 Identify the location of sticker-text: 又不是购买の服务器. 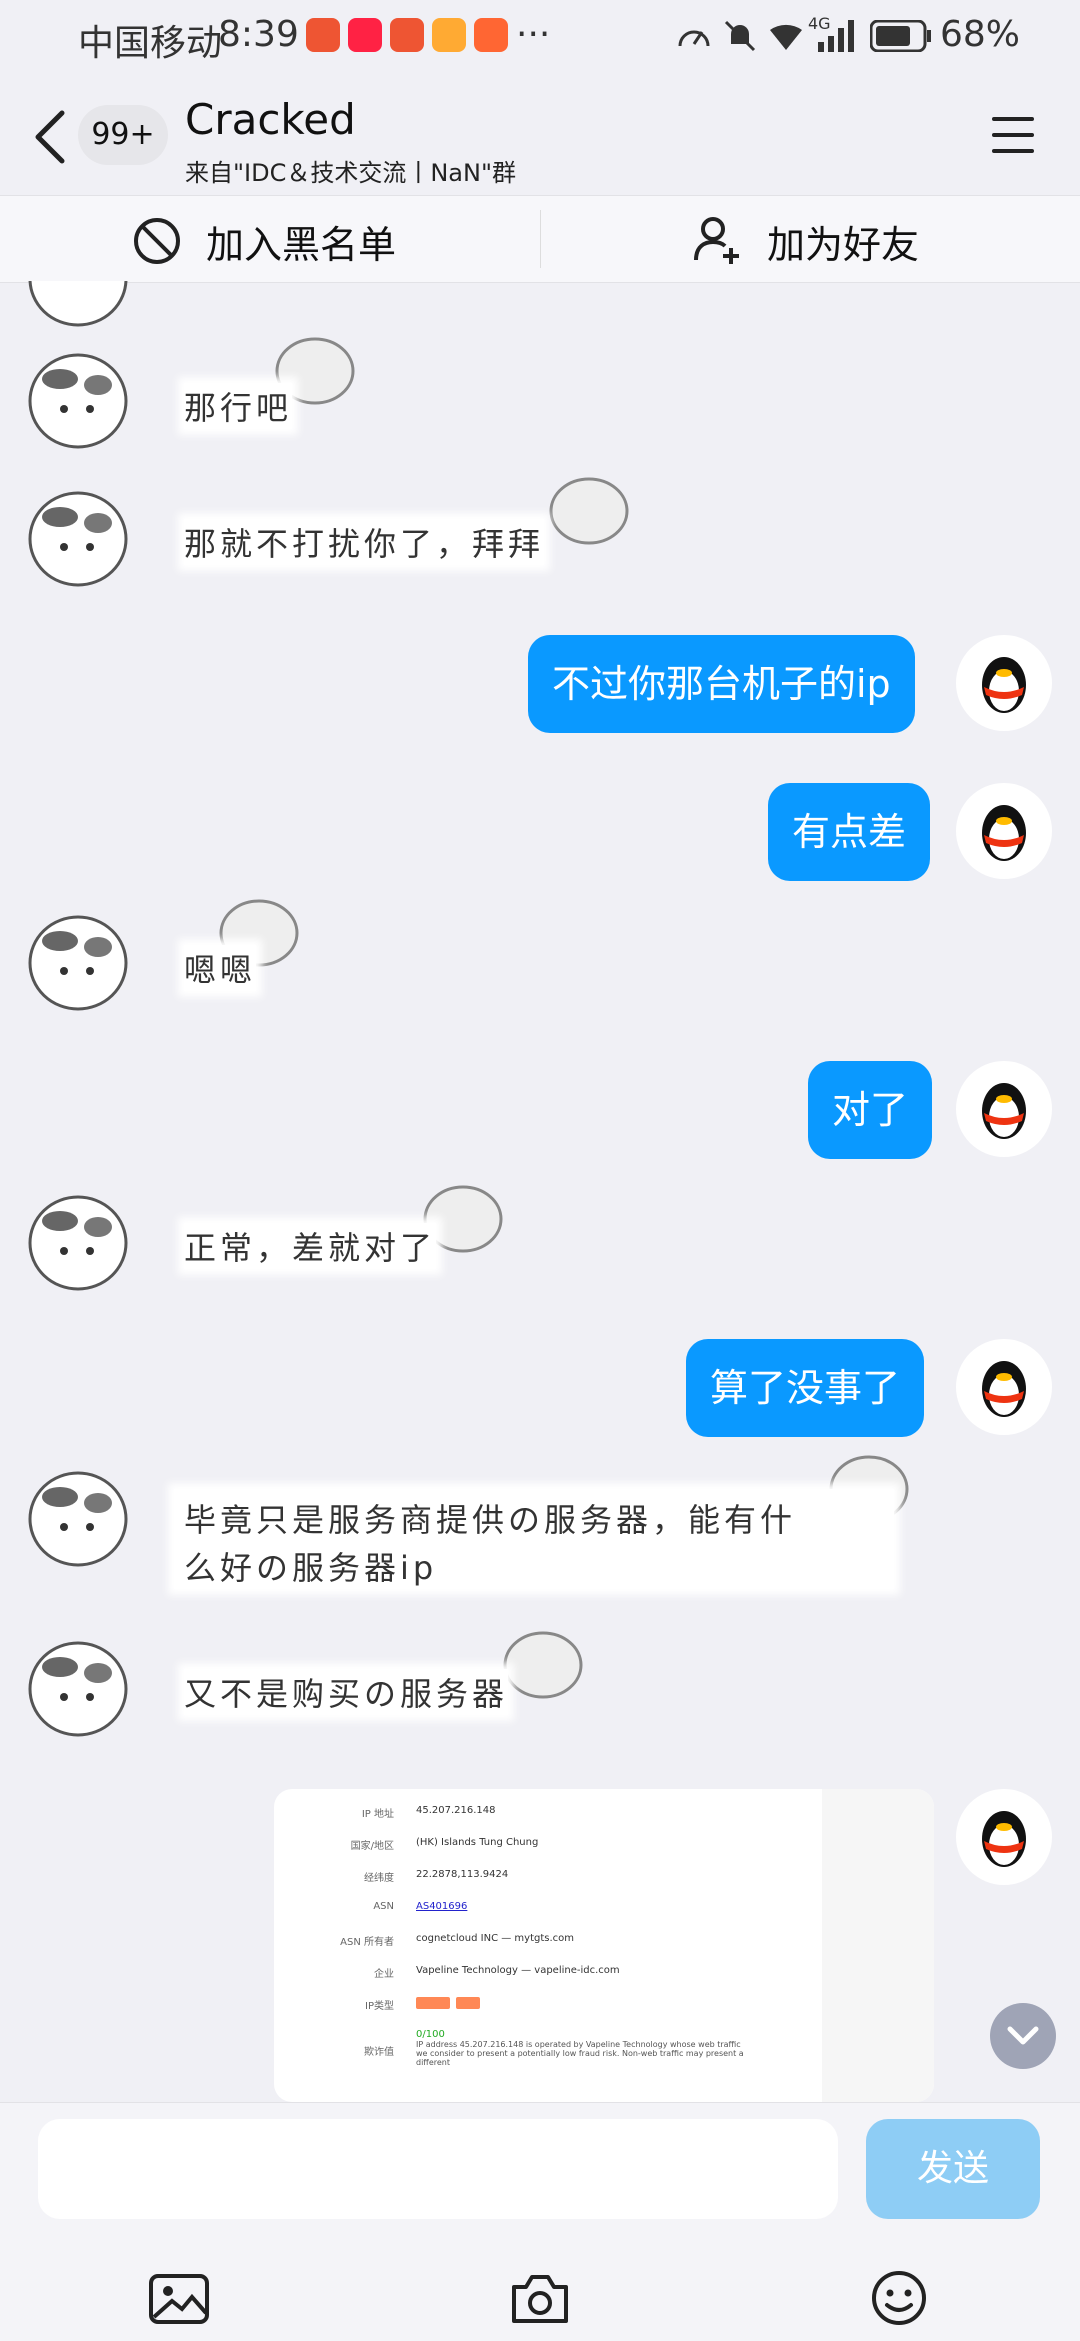
(346, 1692).